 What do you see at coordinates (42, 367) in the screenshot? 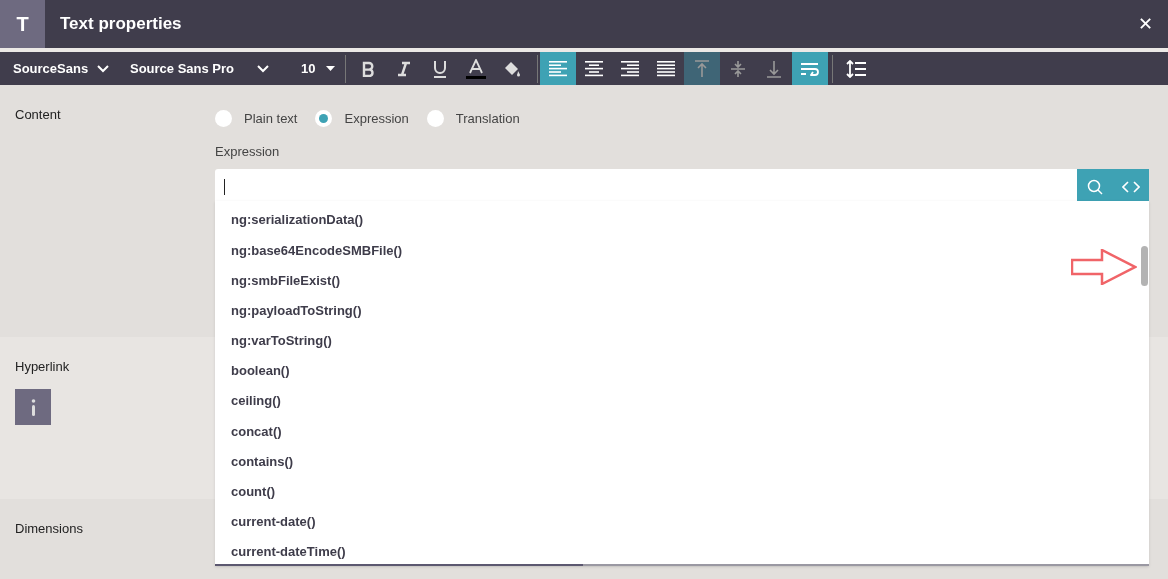
I see `section-label: Hyperlink` at bounding box center [42, 367].